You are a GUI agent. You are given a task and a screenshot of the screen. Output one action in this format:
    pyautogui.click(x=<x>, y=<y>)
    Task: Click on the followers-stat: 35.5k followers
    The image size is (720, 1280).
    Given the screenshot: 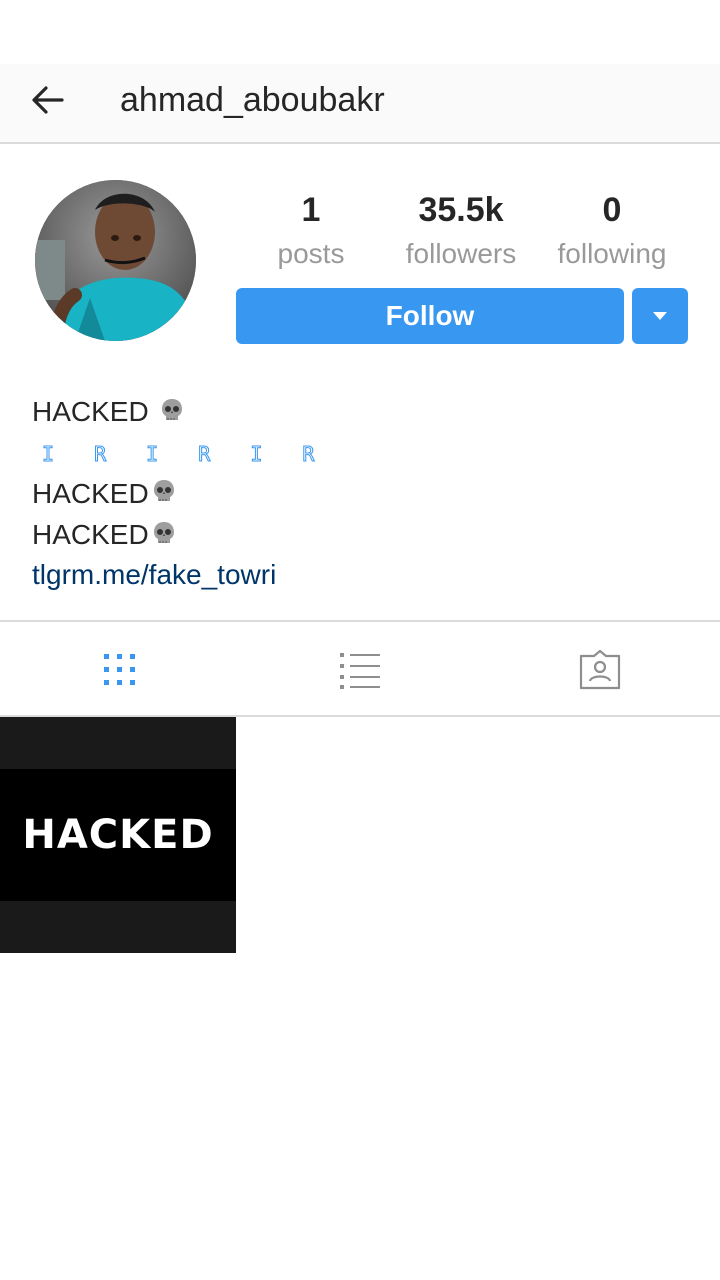 What is the action you would take?
    pyautogui.click(x=461, y=231)
    